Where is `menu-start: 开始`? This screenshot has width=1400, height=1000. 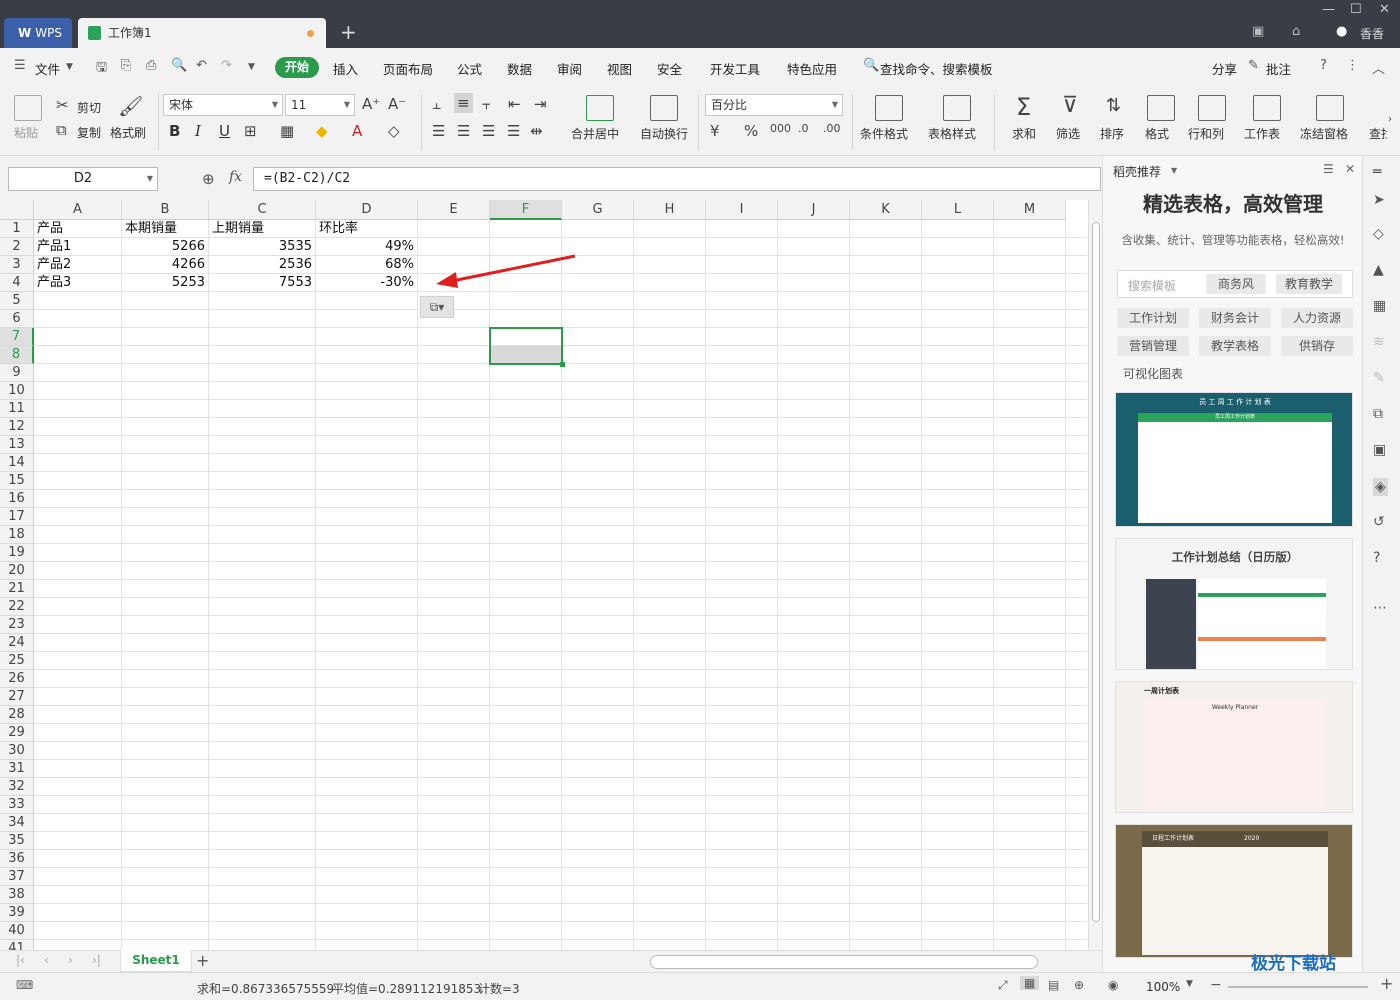
menu-start: 开始 is located at coordinates (297, 67).